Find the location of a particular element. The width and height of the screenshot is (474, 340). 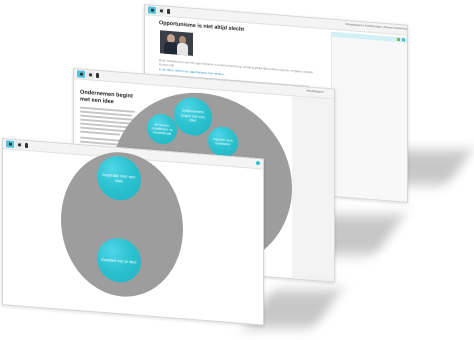

back-sidebar is located at coordinates (369, 117).